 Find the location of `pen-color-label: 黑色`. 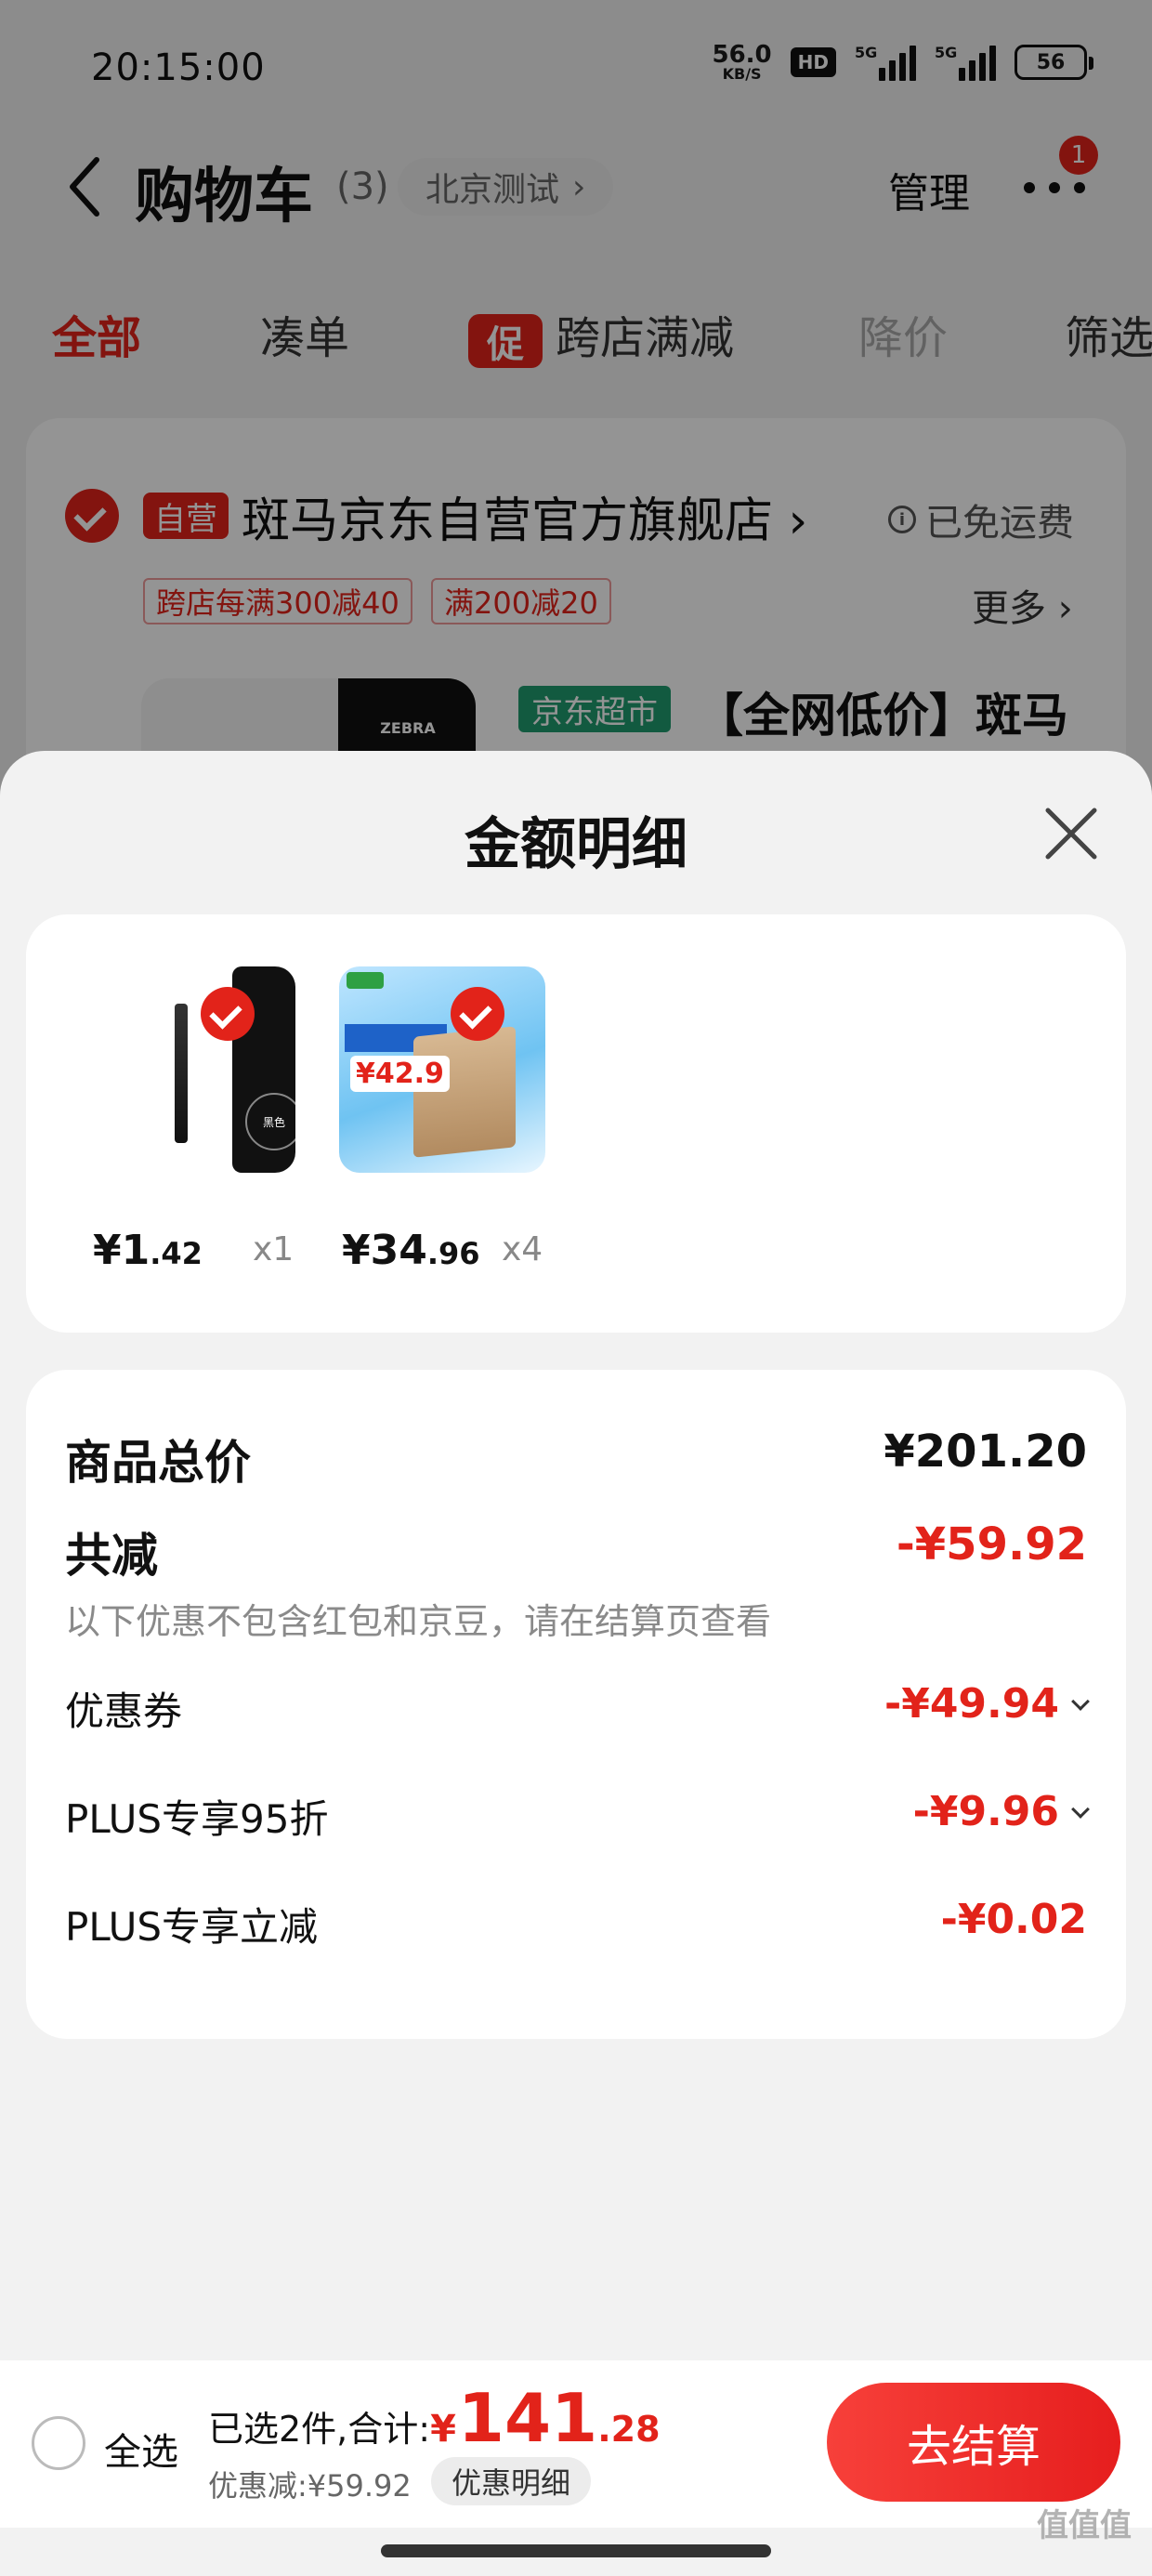

pen-color-label: 黑色 is located at coordinates (270, 1121).